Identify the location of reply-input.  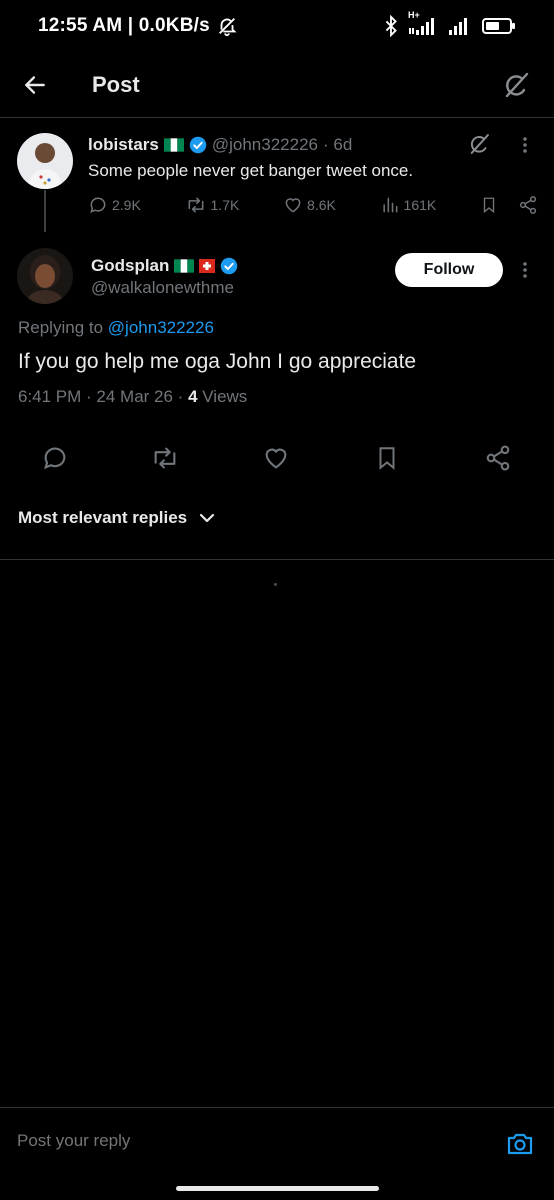
(127, 1141).